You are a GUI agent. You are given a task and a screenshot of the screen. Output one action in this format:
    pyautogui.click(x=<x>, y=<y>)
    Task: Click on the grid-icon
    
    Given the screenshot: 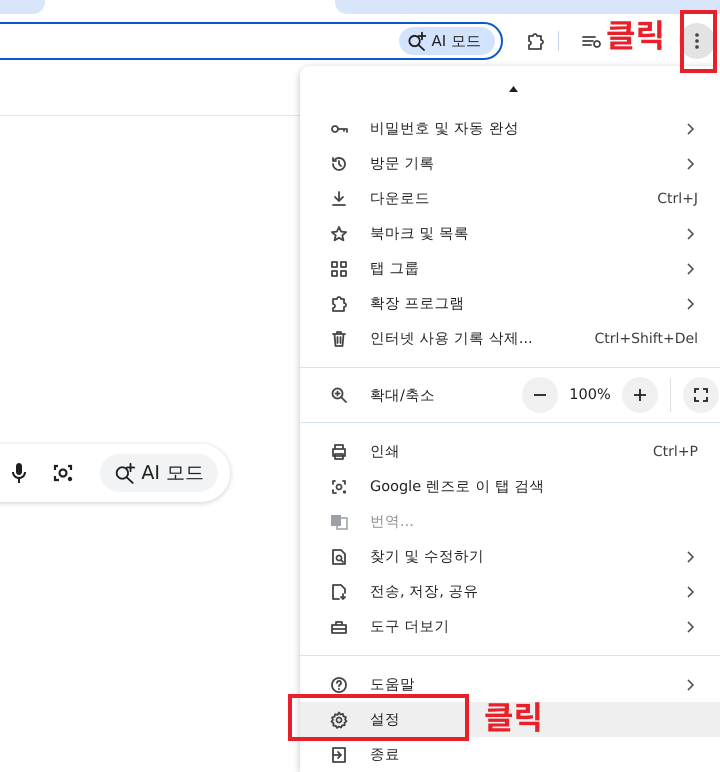 What is the action you would take?
    pyautogui.click(x=339, y=269)
    